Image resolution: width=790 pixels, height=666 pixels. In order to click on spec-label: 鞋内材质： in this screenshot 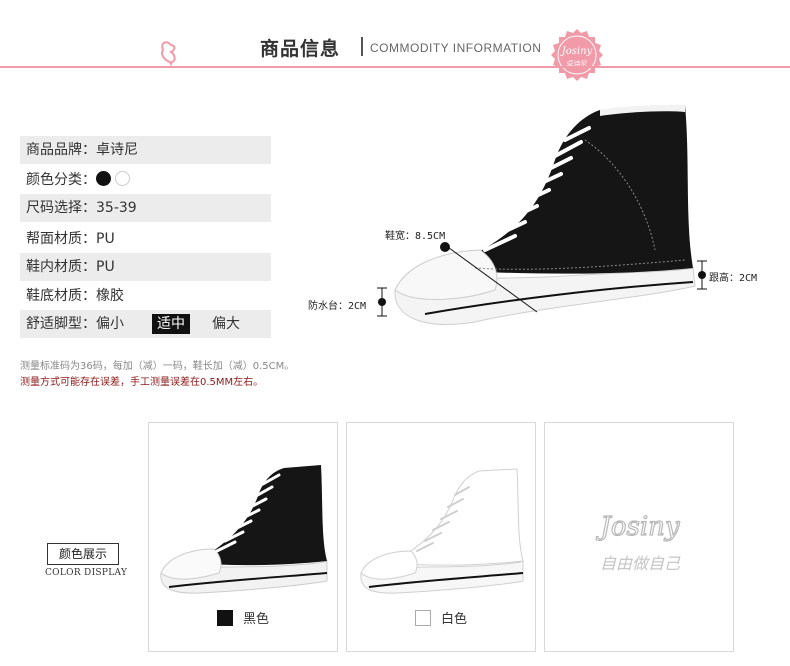, I will do `click(61, 267)`.